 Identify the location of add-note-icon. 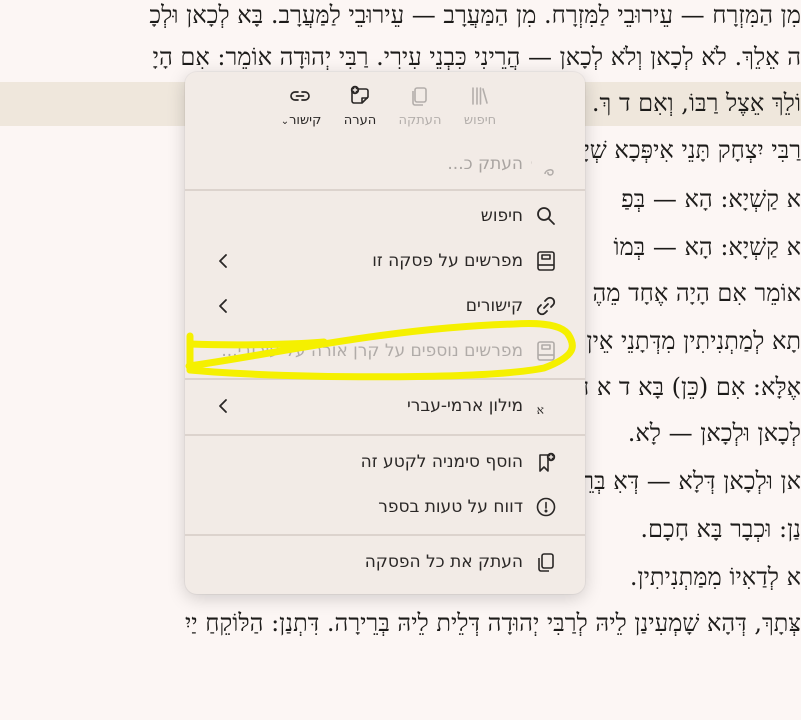
(359, 94).